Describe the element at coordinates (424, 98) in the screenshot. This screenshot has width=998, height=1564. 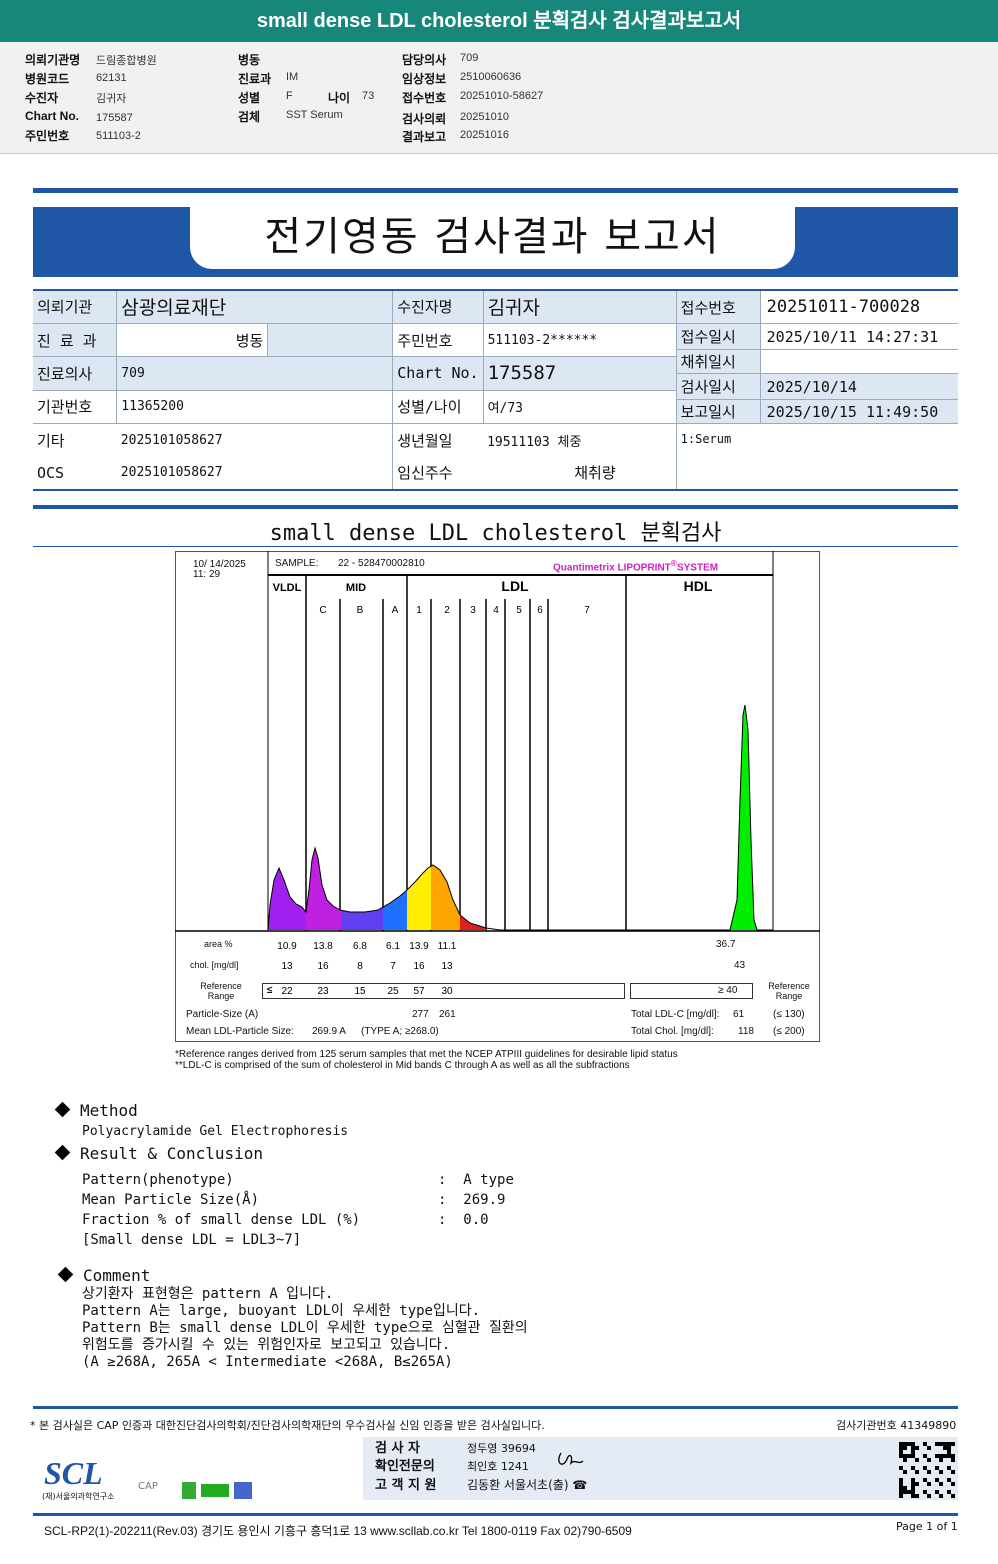
I see `info-label: 접수번호` at that location.